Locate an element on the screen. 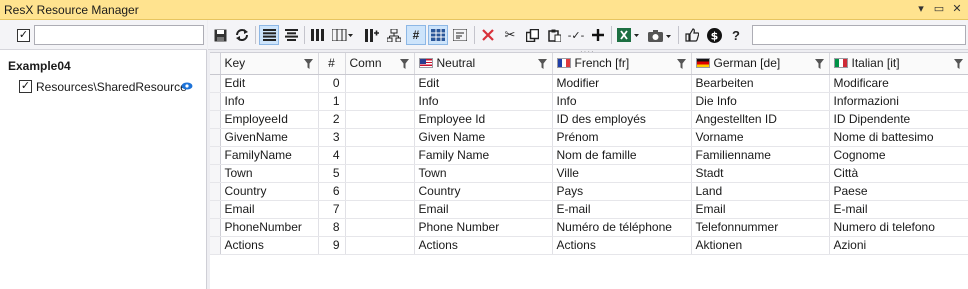 The height and width of the screenshot is (289, 968). select-all-checkbox: ✓ is located at coordinates (23, 35).